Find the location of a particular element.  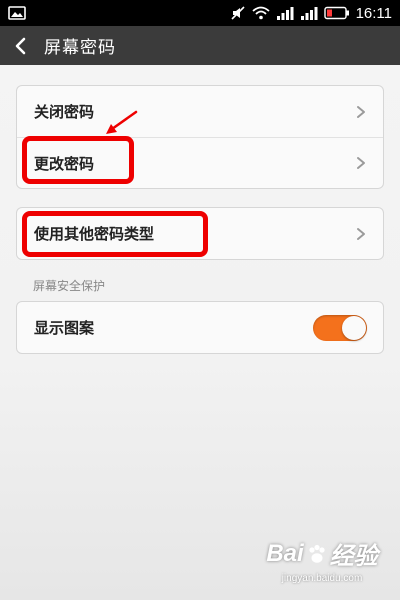

disable-password-label: 关闭密码 is located at coordinates (64, 112).